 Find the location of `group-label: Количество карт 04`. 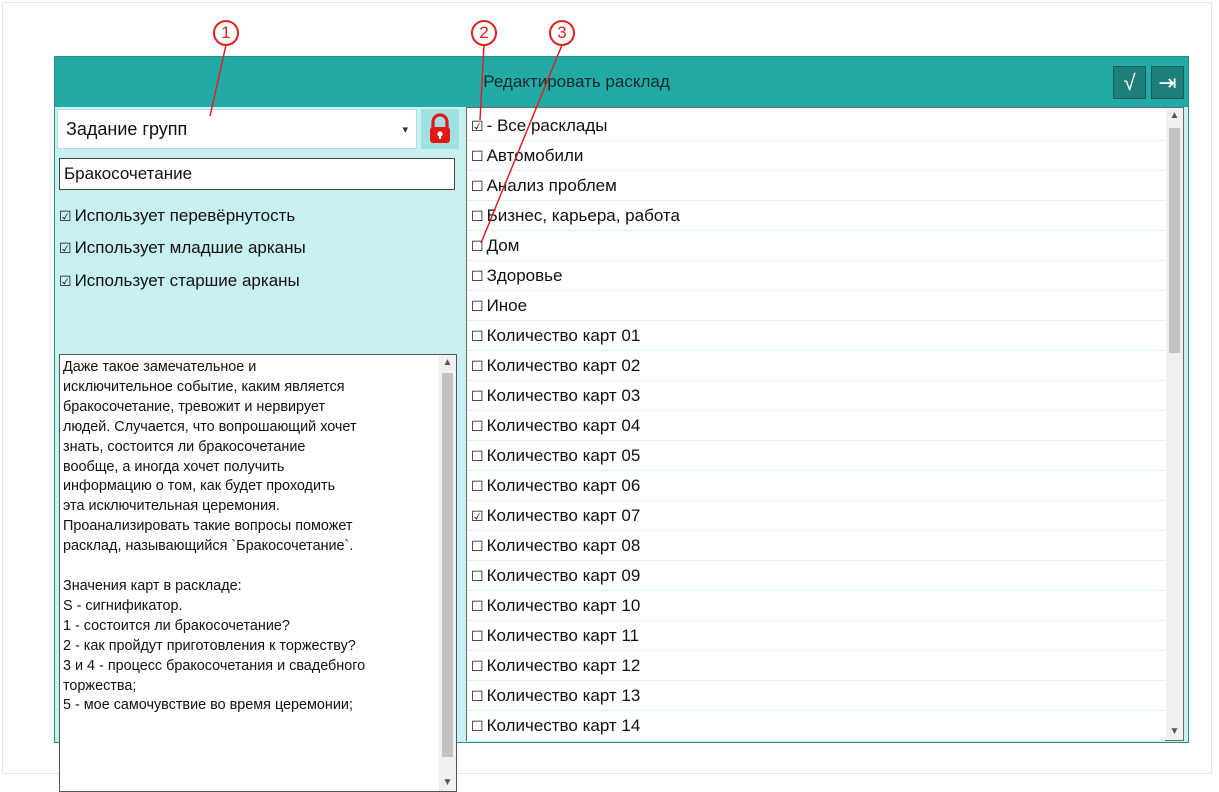

group-label: Количество карт 04 is located at coordinates (563, 425).